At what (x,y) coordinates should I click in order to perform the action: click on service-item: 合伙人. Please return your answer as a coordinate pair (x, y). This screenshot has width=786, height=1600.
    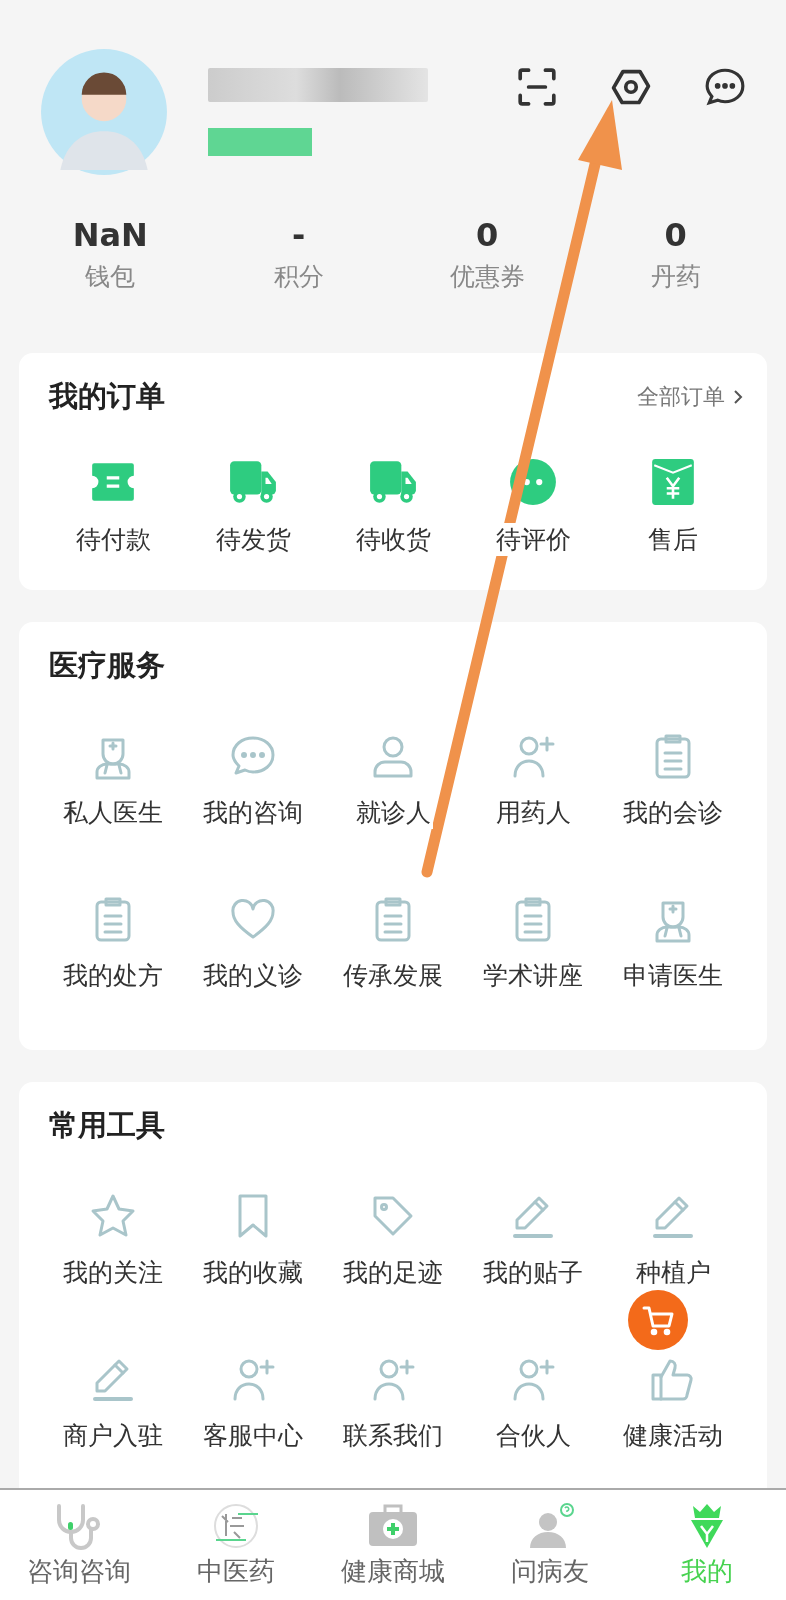
    Looking at the image, I should click on (533, 1403).